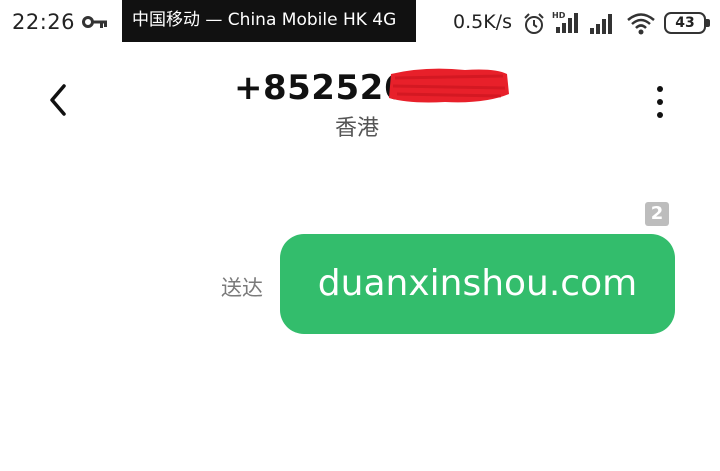 The height and width of the screenshot is (471, 720). Describe the element at coordinates (321, 88) in the screenshot. I see `contact-number: +852526` at that location.